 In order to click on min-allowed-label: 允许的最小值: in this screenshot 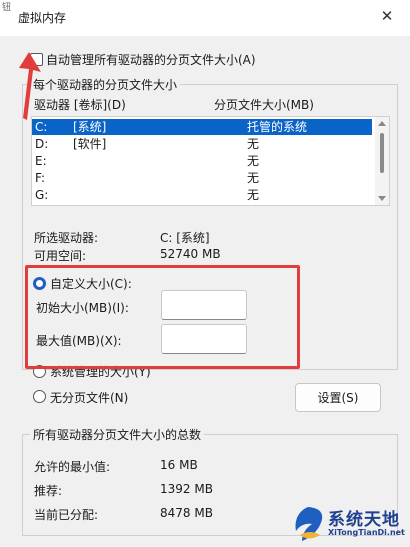, I will do `click(72, 467)`.